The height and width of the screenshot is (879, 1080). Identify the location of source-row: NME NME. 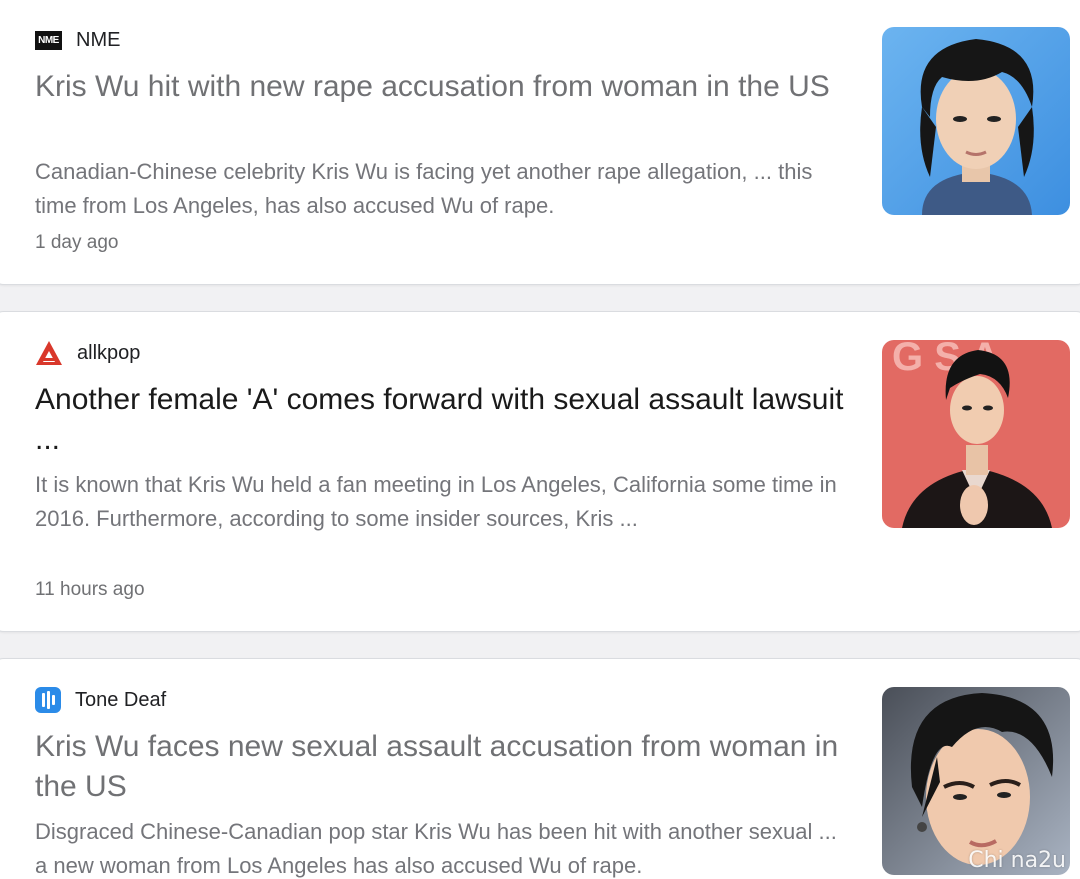
(77, 40).